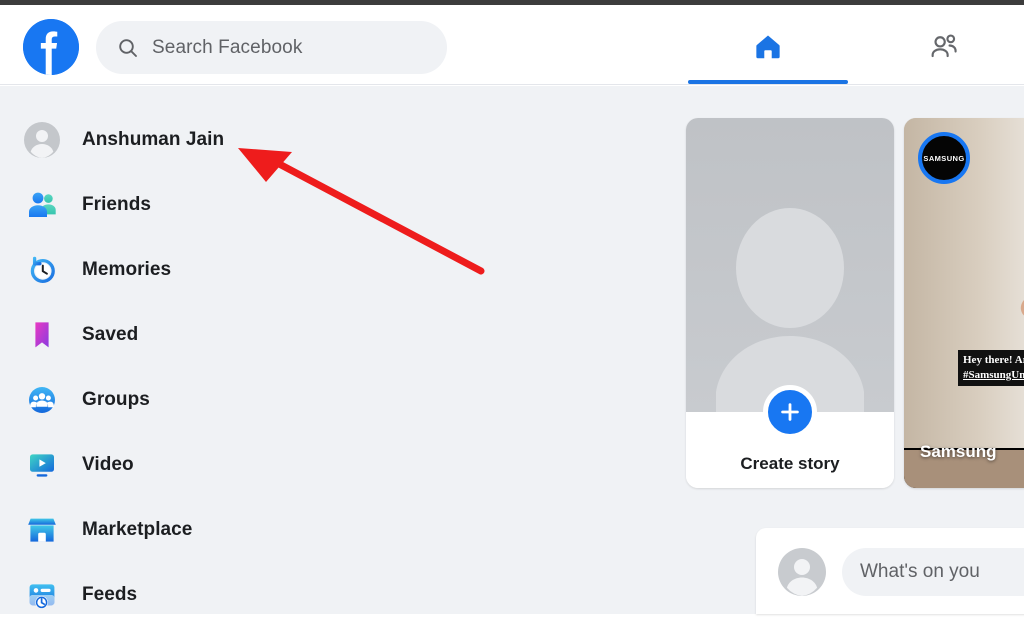 The width and height of the screenshot is (1024, 621). Describe the element at coordinates (51, 47) in the screenshot. I see `facebook-logo-icon` at that location.